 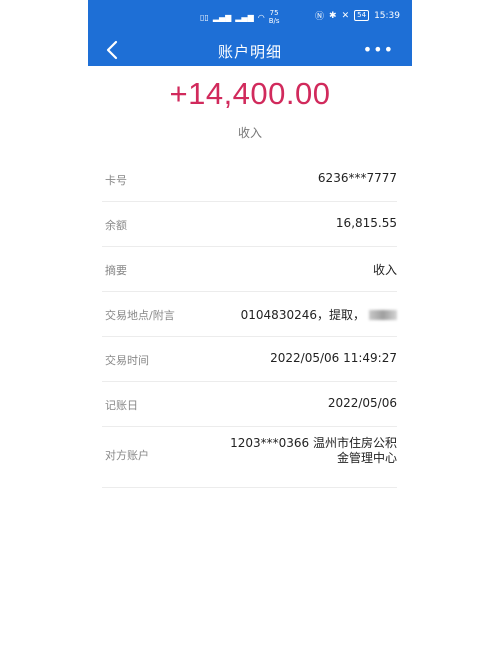 What do you see at coordinates (362, 15) in the screenshot?
I see `battery-icon: 54` at bounding box center [362, 15].